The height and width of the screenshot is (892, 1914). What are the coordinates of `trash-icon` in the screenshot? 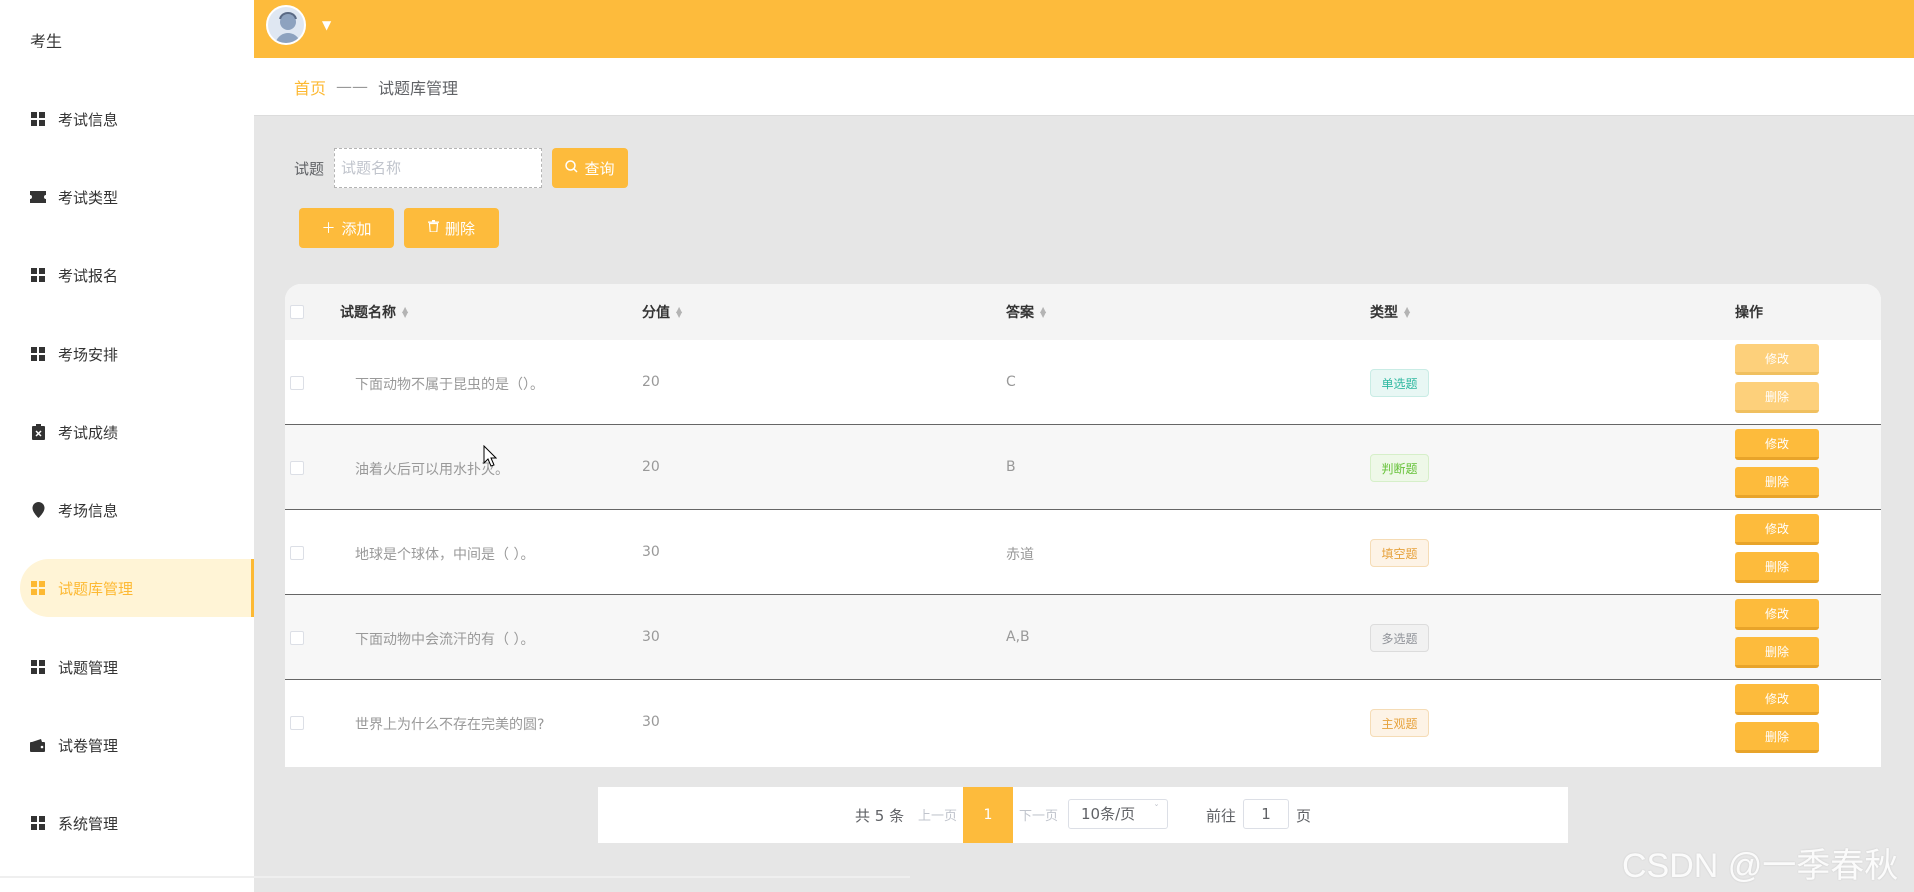 It's located at (433, 228).